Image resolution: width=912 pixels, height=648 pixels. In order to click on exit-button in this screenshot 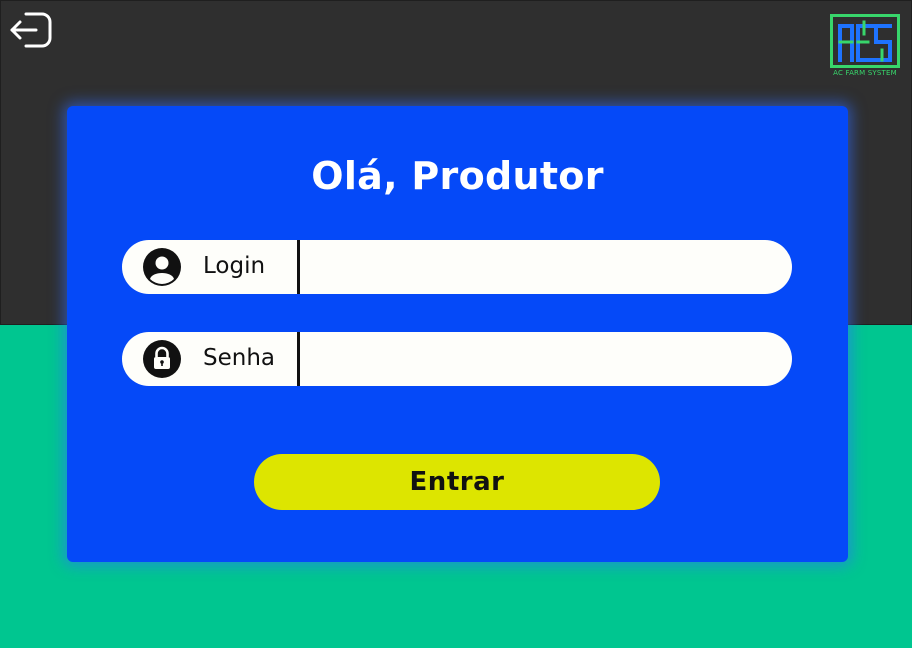, I will do `click(31, 30)`.